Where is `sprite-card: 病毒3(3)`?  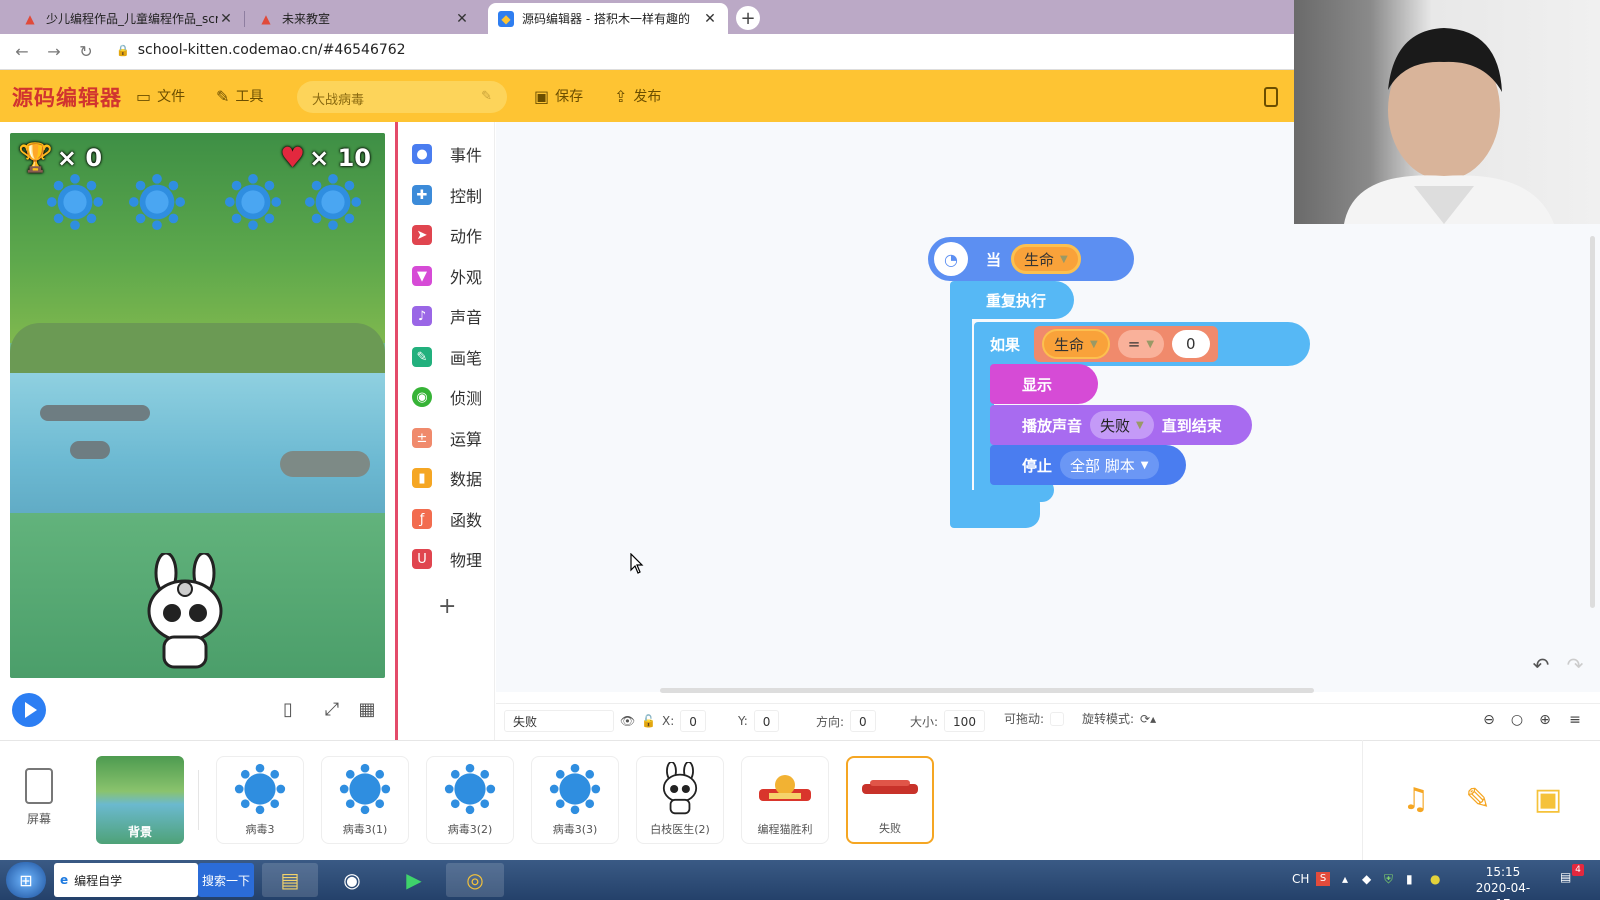
sprite-card: 病毒3(3) is located at coordinates (575, 800).